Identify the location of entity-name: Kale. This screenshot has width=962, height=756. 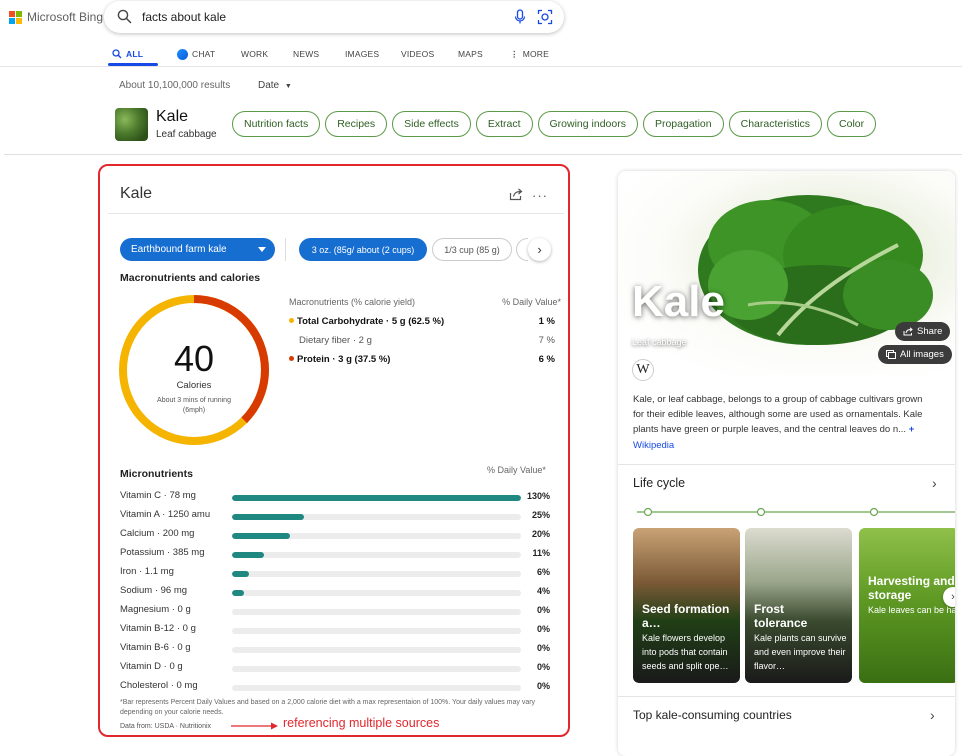
(172, 116).